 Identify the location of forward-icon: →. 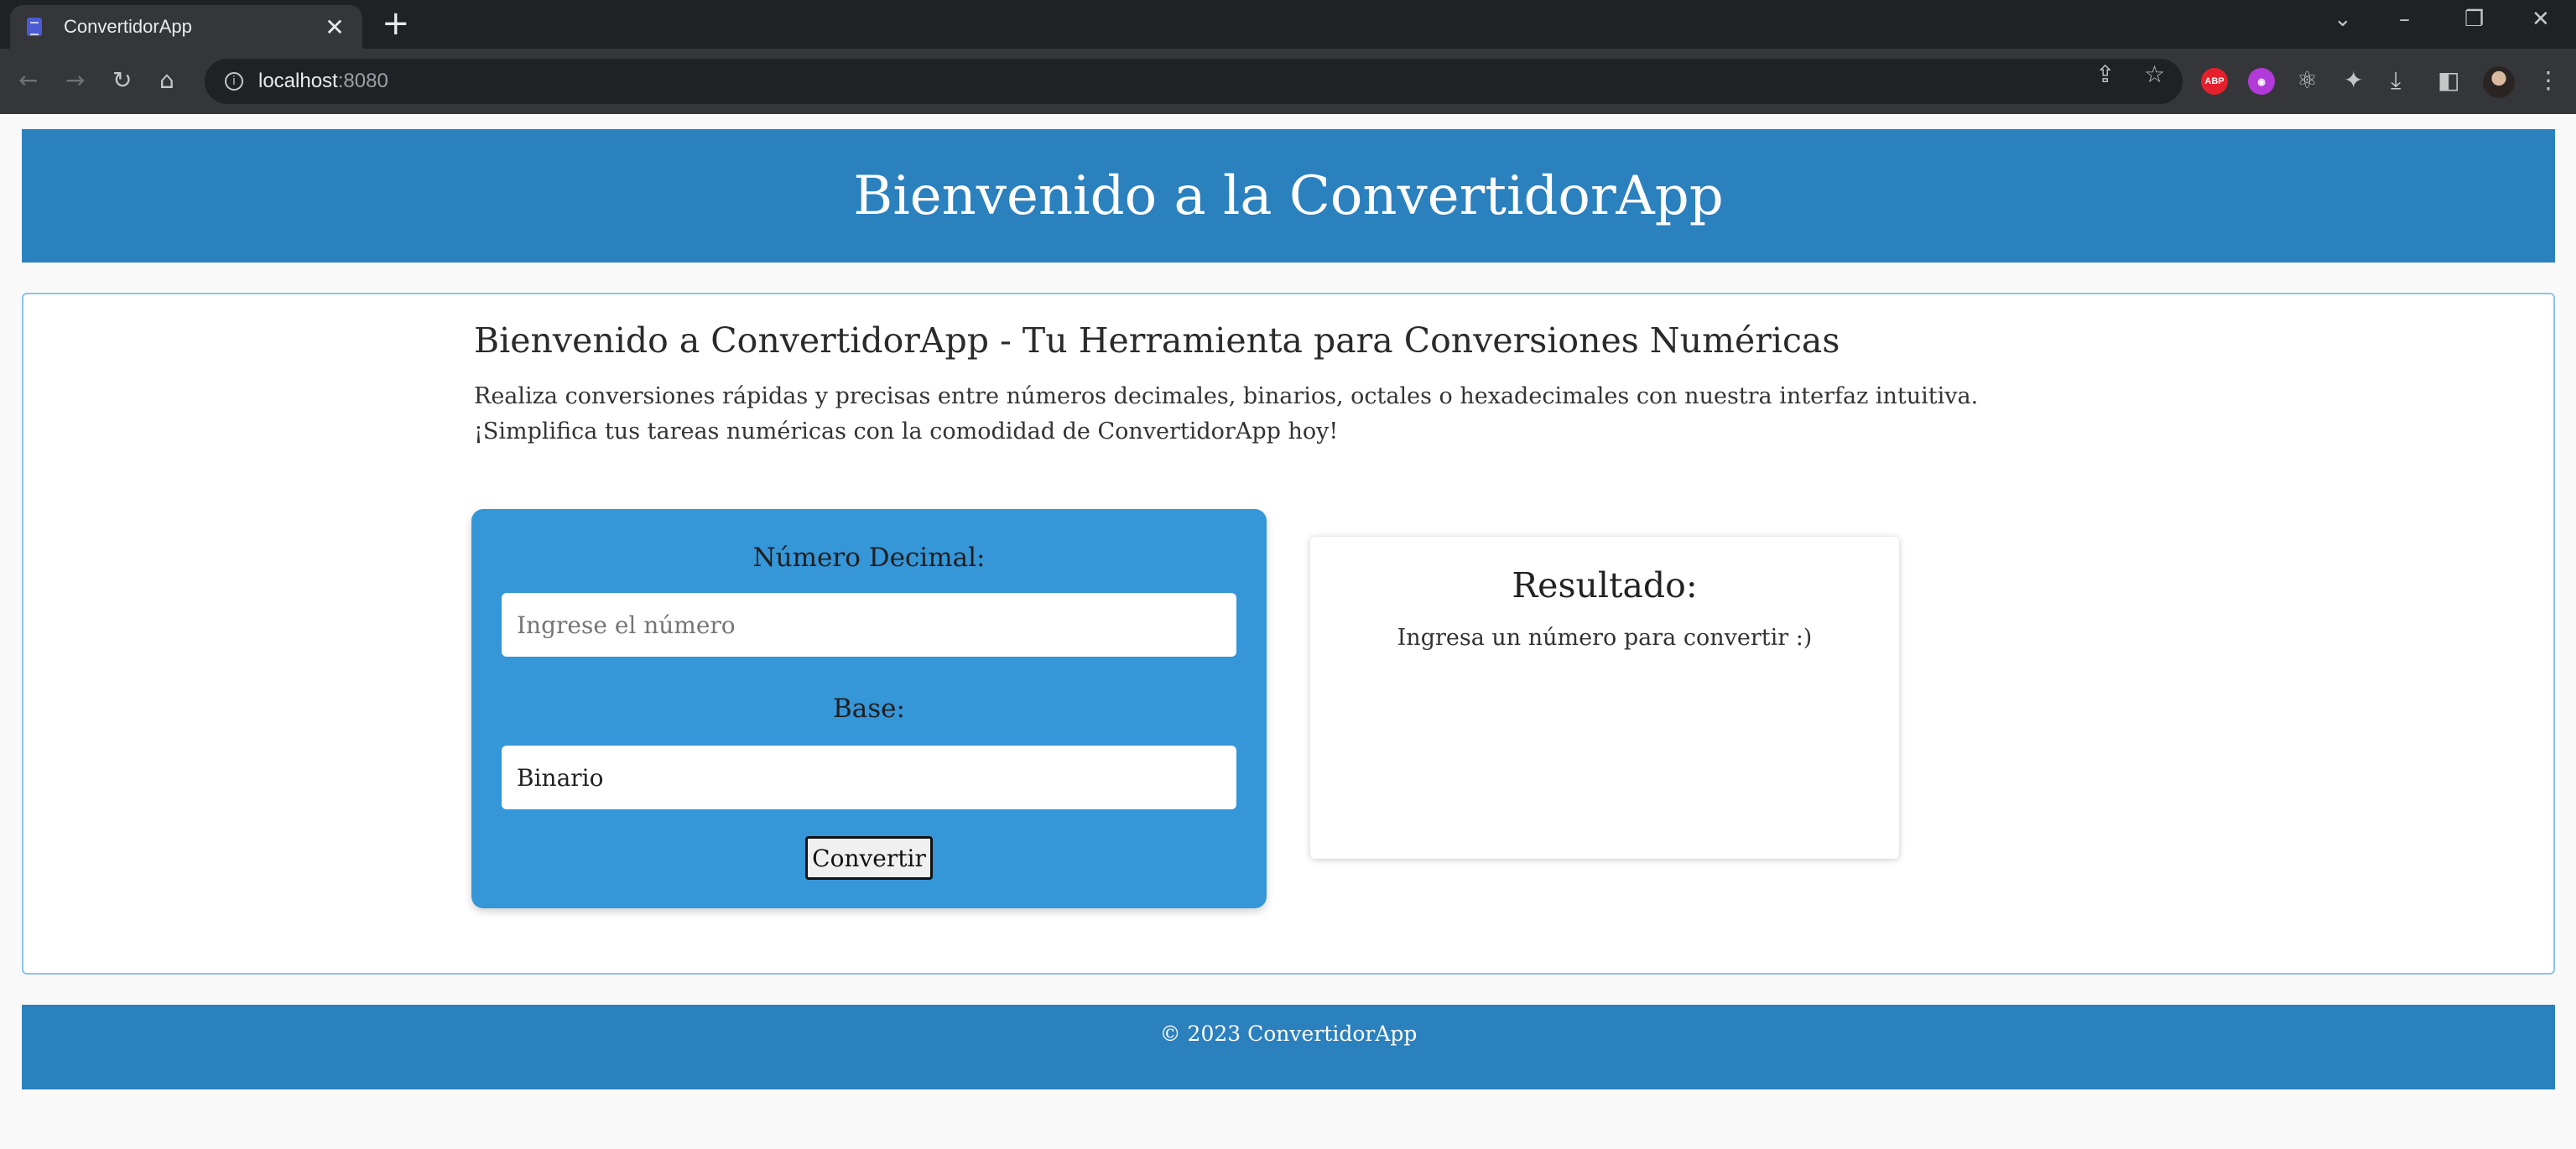
(75, 80).